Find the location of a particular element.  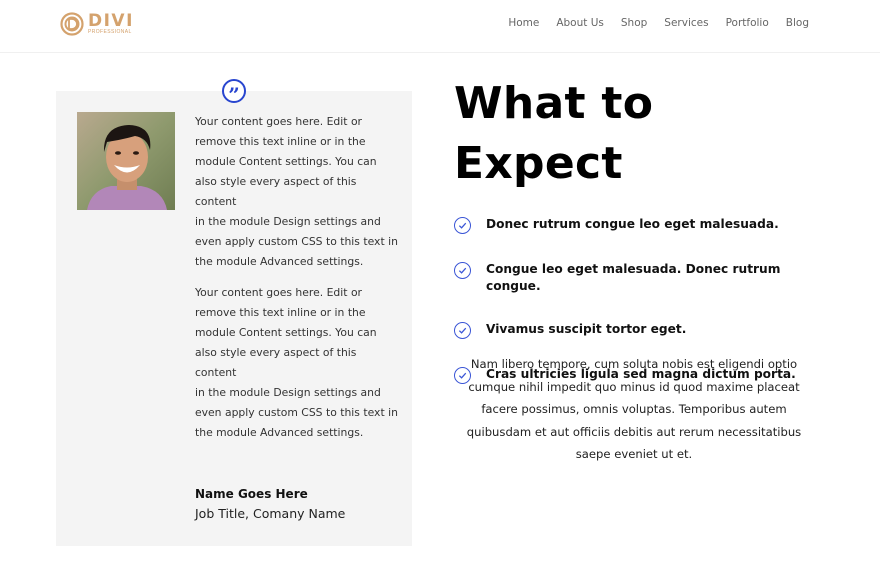

nav-shop: Shop is located at coordinates (634, 23).